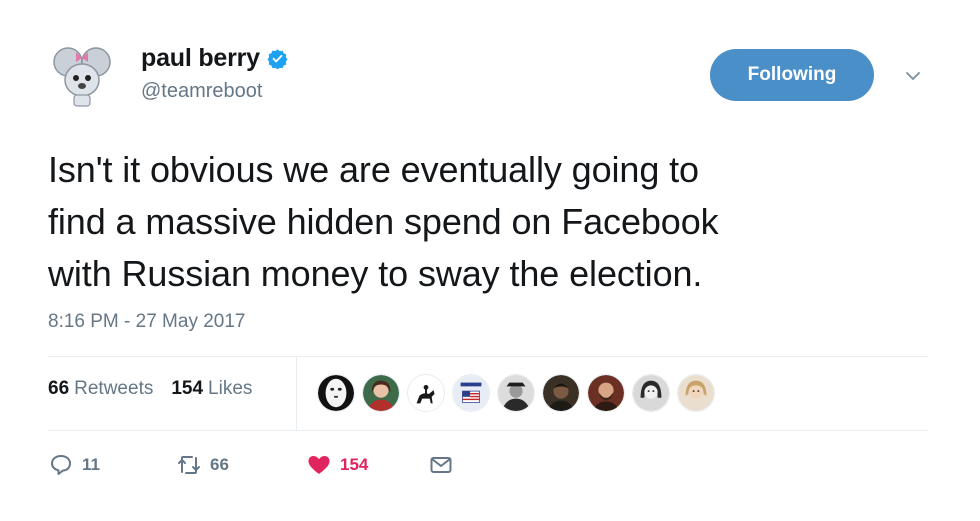 The height and width of the screenshot is (521, 980). What do you see at coordinates (114, 388) in the screenshot?
I see `retweets-label: Retweets` at bounding box center [114, 388].